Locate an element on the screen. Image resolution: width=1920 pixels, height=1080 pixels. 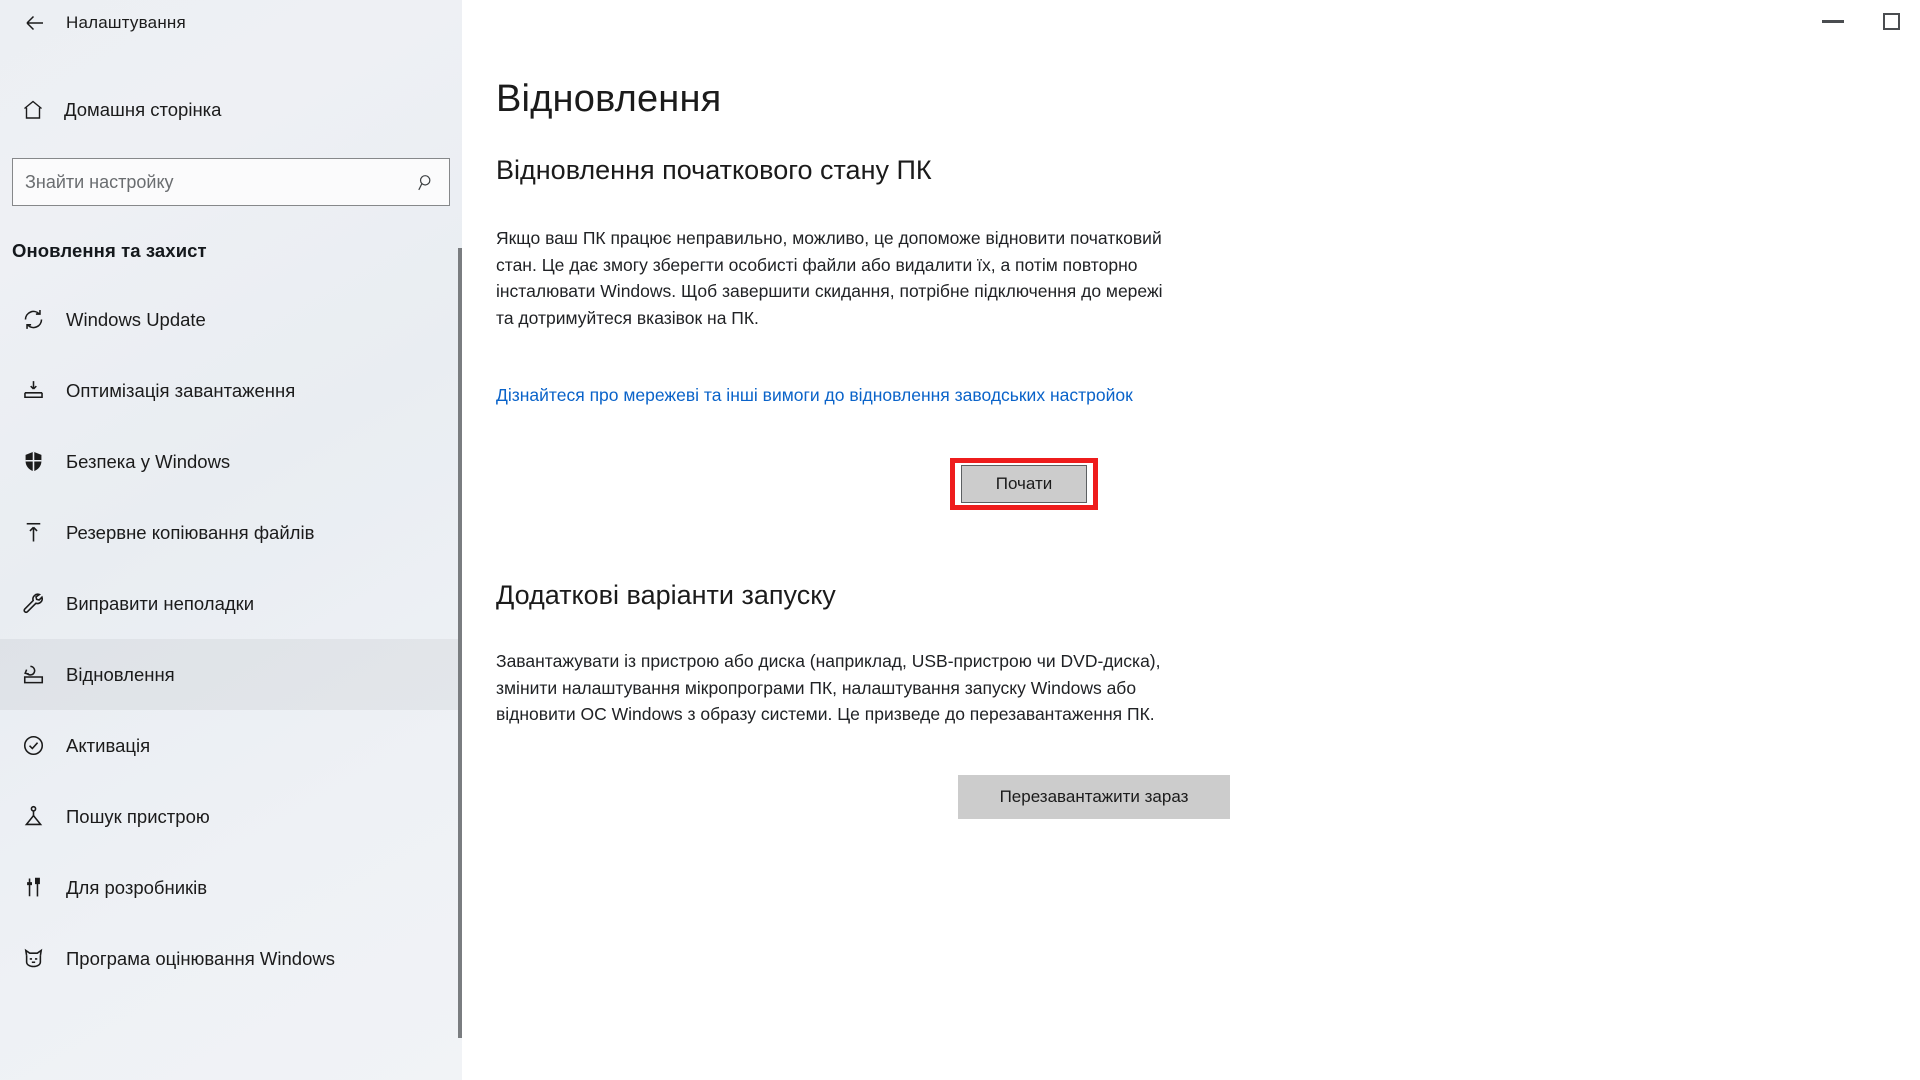
sidebar-item-troubleshoot: Виправити неполадки is located at coordinates (231, 603).